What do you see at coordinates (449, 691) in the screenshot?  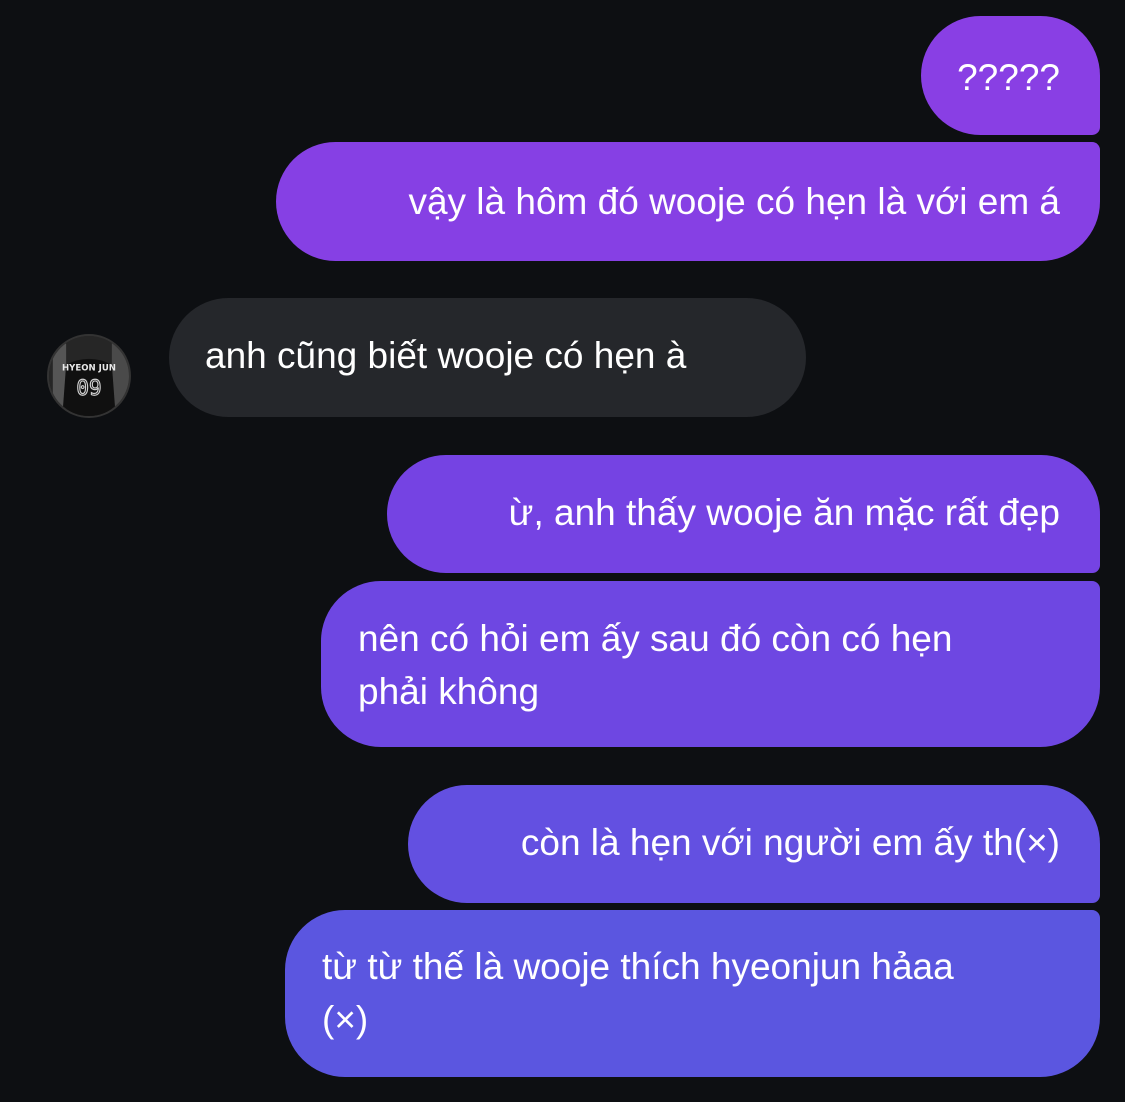 I see `message-text-line-2: phải không` at bounding box center [449, 691].